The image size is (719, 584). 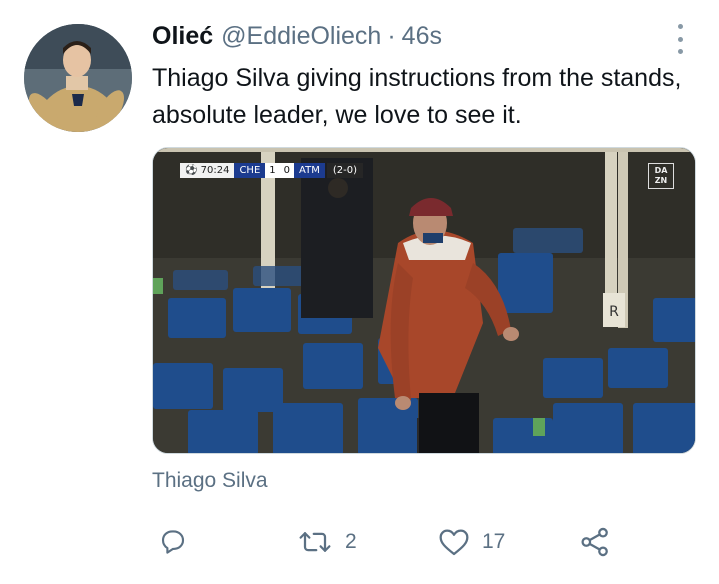 I want to click on seat-sign: R, so click(x=614, y=312).